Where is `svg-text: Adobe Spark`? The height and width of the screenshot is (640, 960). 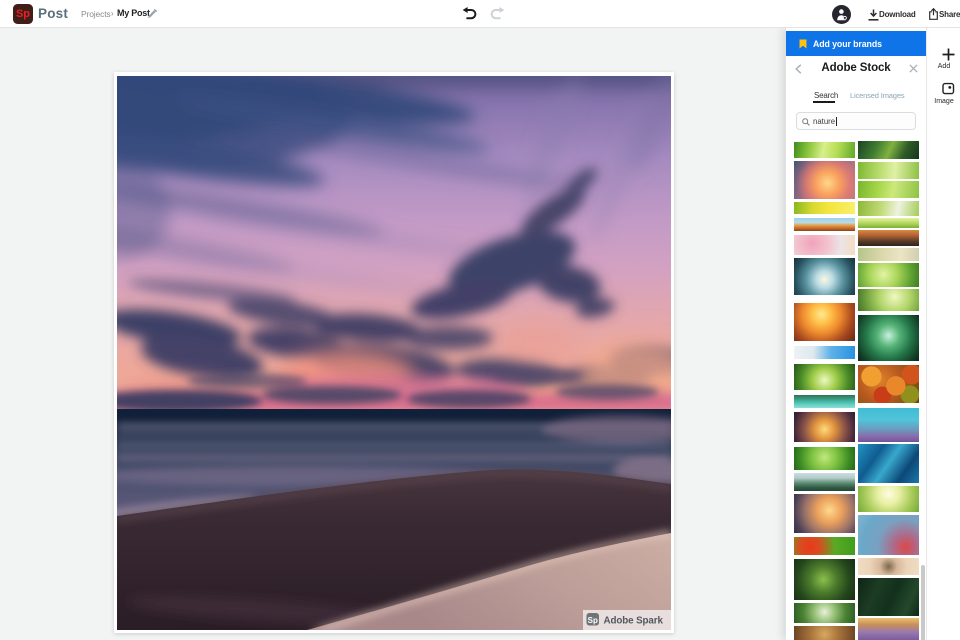
svg-text: Adobe Spark is located at coordinates (634, 621).